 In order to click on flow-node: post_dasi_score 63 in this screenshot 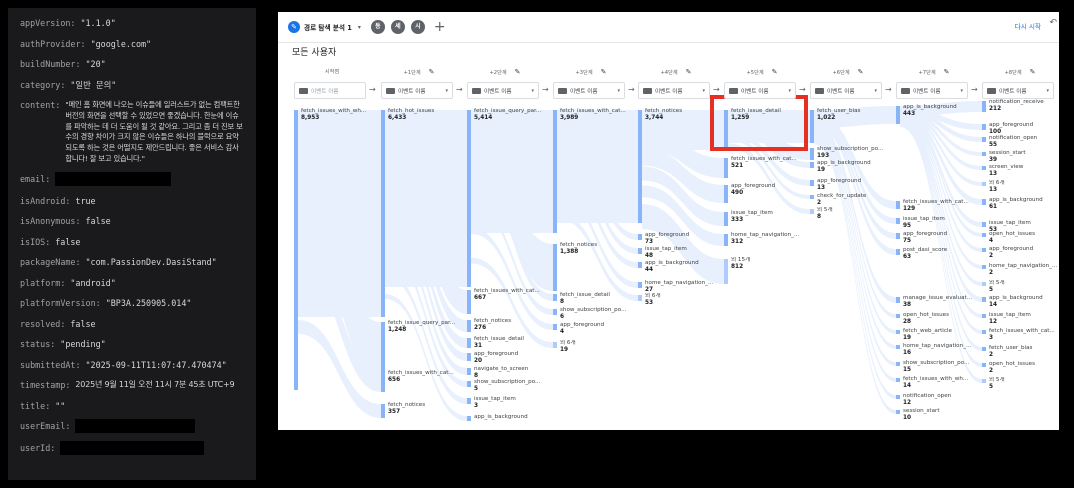, I will do `click(937, 253)`.